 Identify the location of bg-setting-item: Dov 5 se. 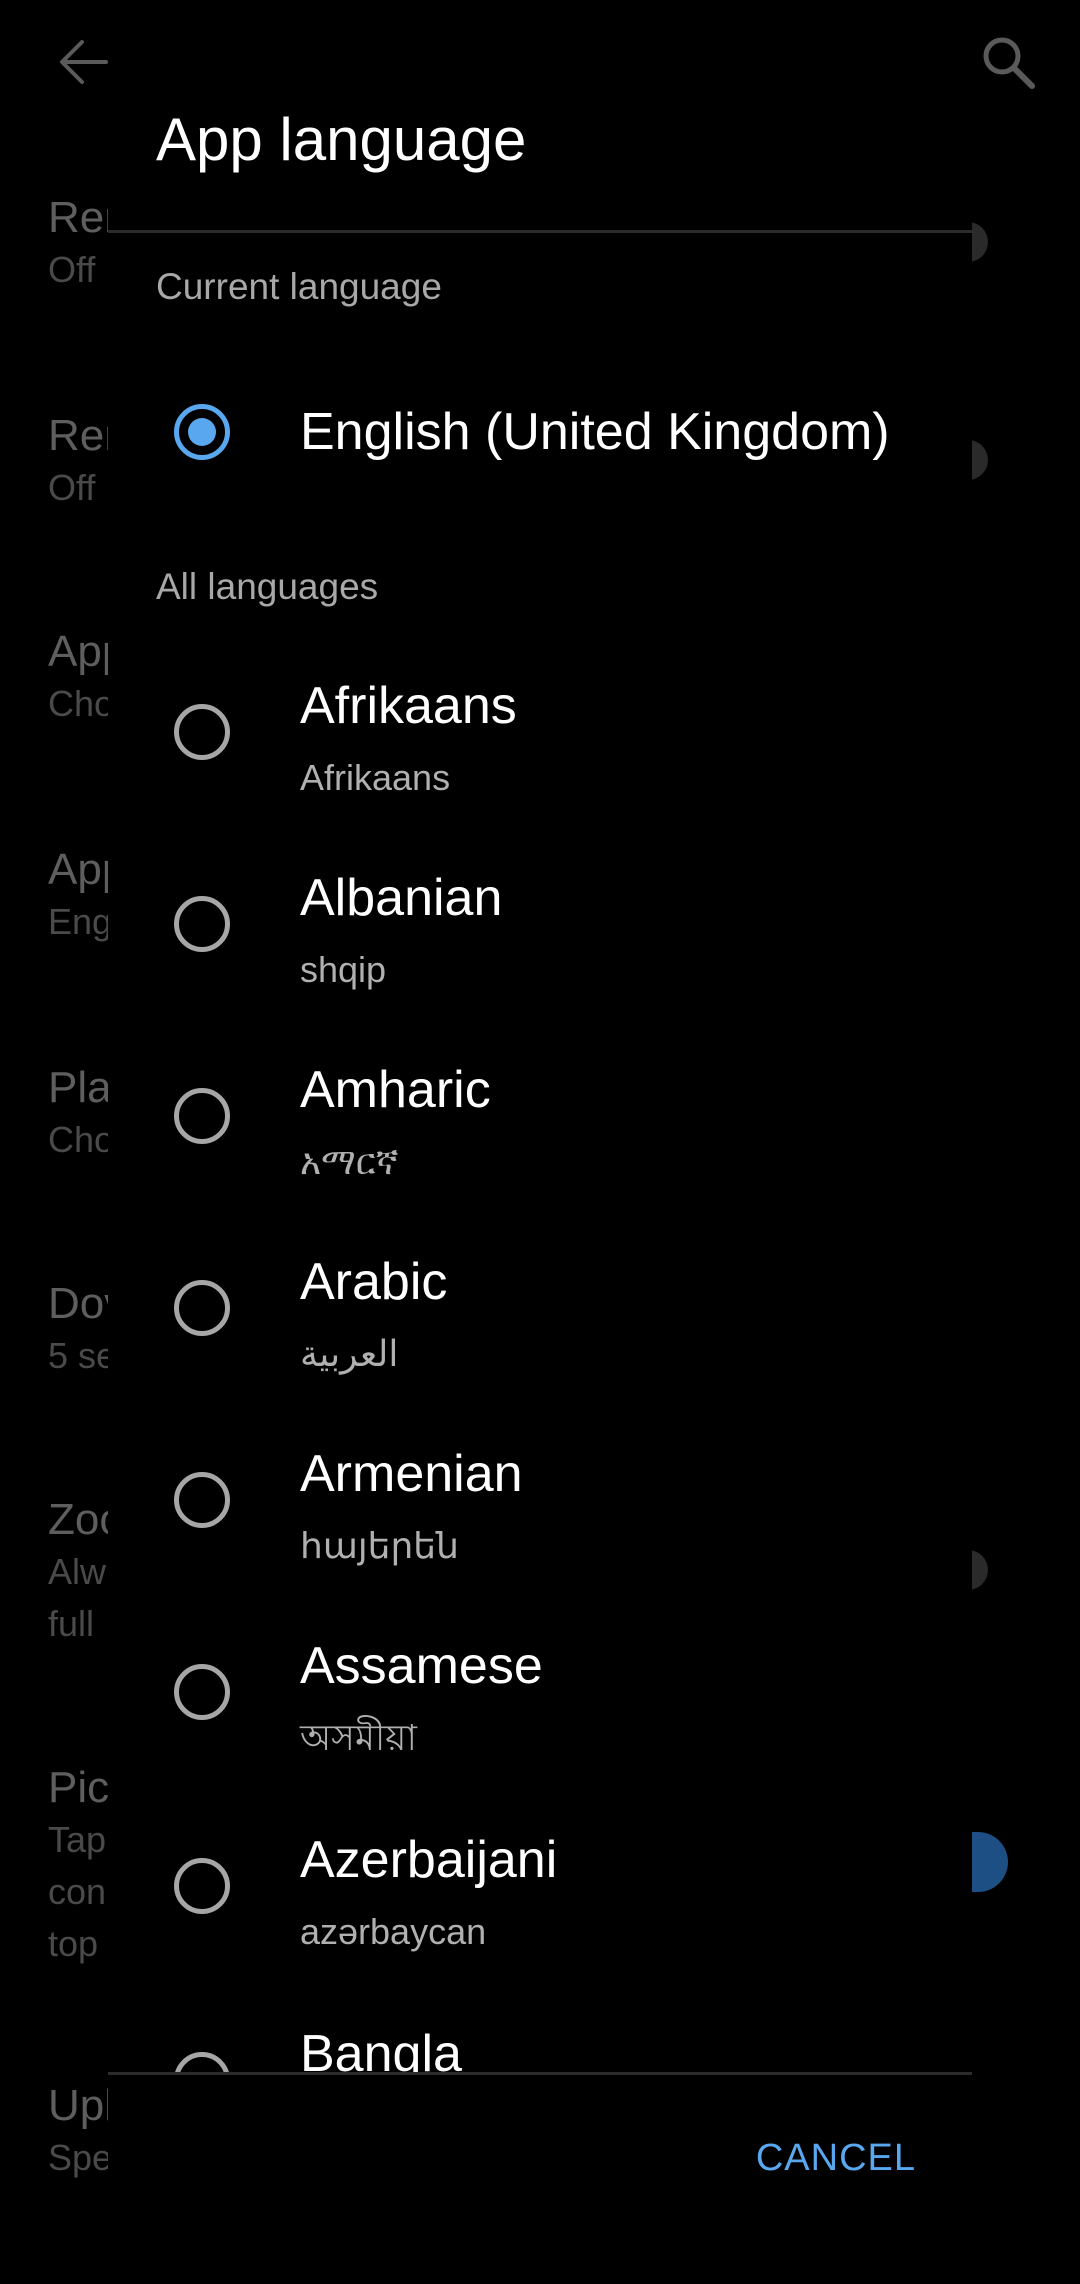
(78, 1330).